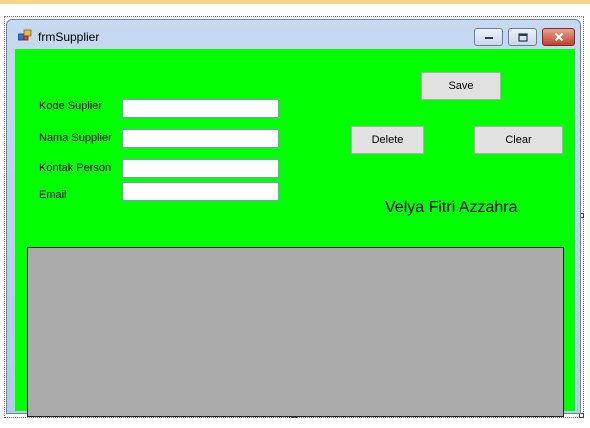 The width and height of the screenshot is (590, 428). I want to click on kontak-person-input, so click(200, 168).